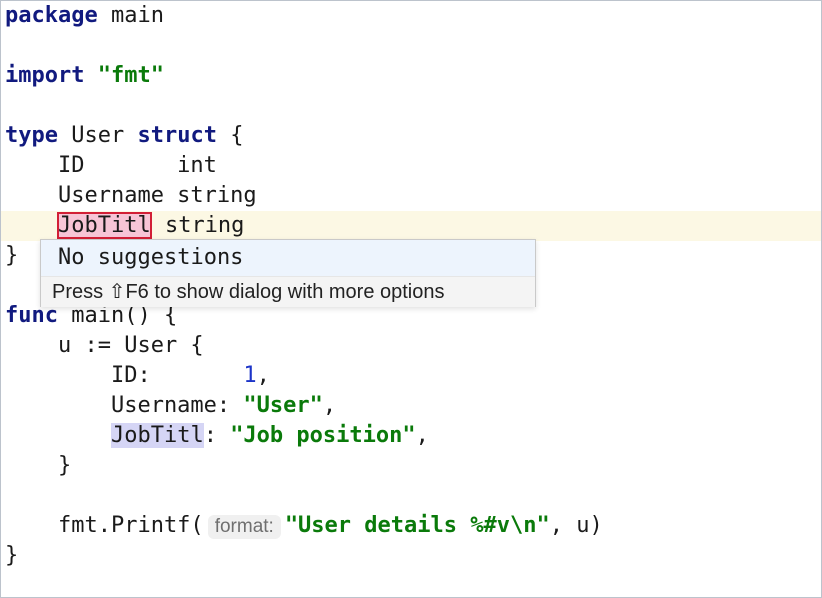  I want to click on code-text: fmt.Printf(, so click(104, 525).